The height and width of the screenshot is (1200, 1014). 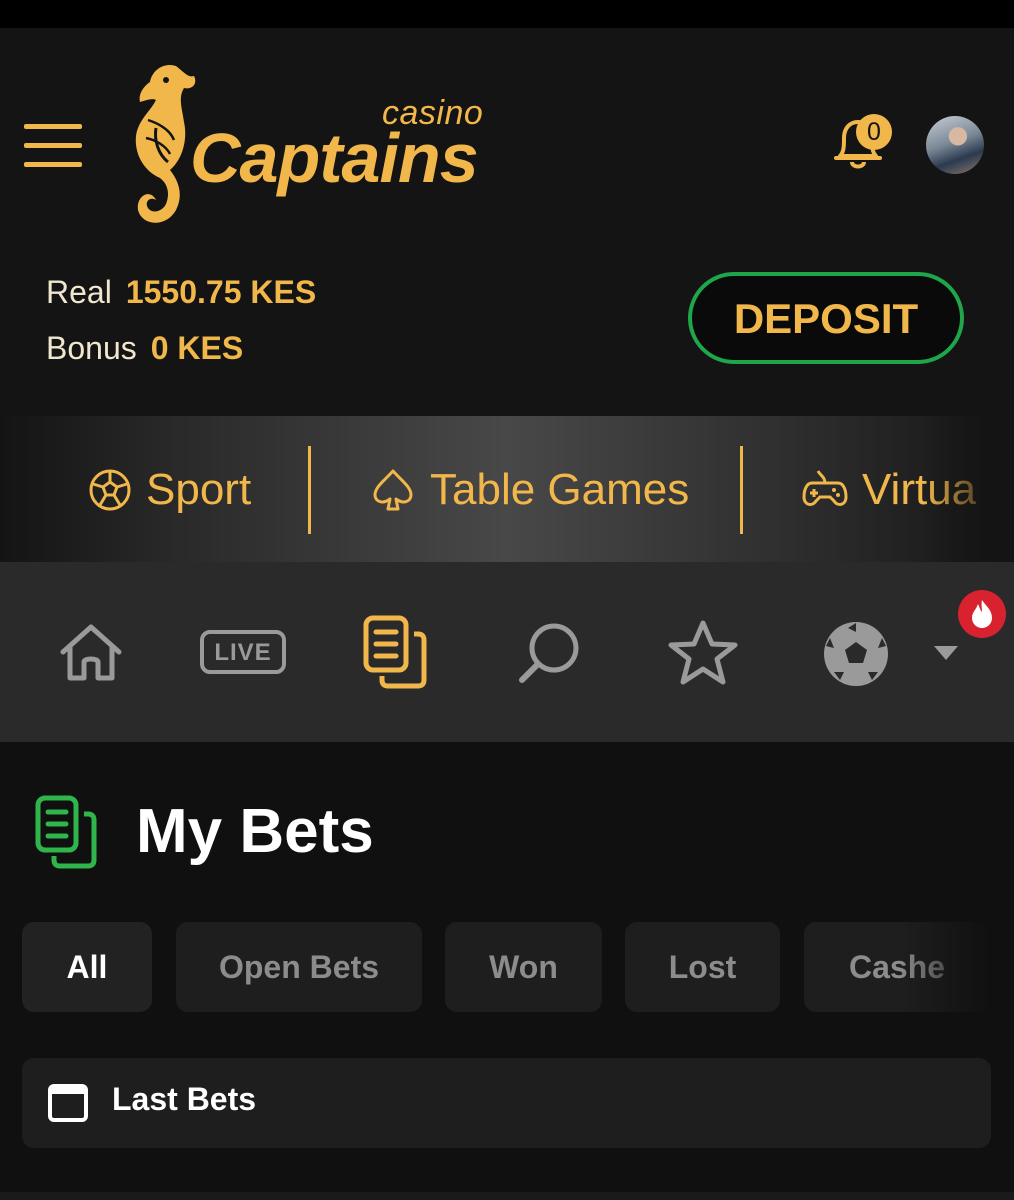 I want to click on real-balance-label: Real, so click(x=79, y=292).